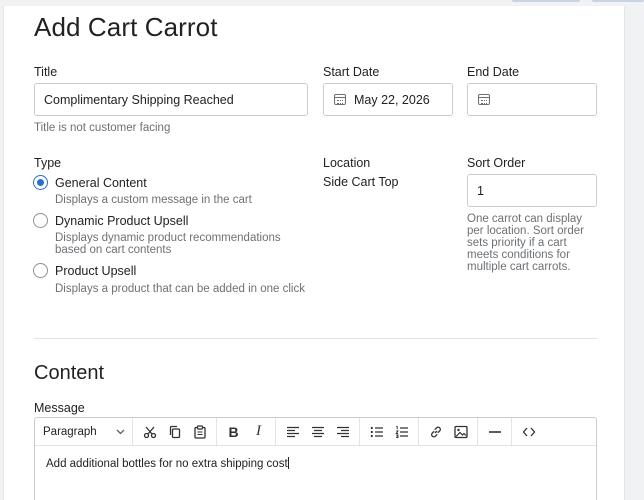  Describe the element at coordinates (392, 99) in the screenshot. I see `start-date-value: May 22, 2026` at that location.